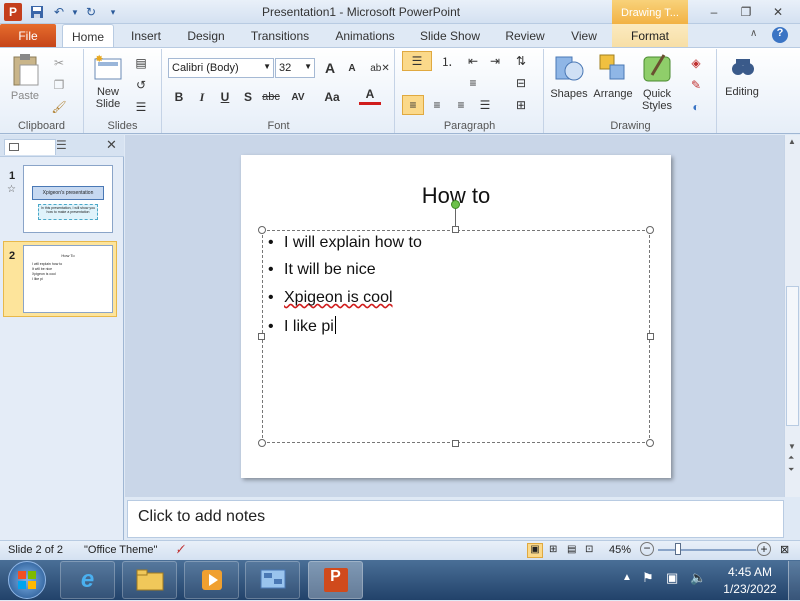 The height and width of the screenshot is (601, 800). Describe the element at coordinates (298, 97) in the screenshot. I see `character-spacing-button: AV` at that location.